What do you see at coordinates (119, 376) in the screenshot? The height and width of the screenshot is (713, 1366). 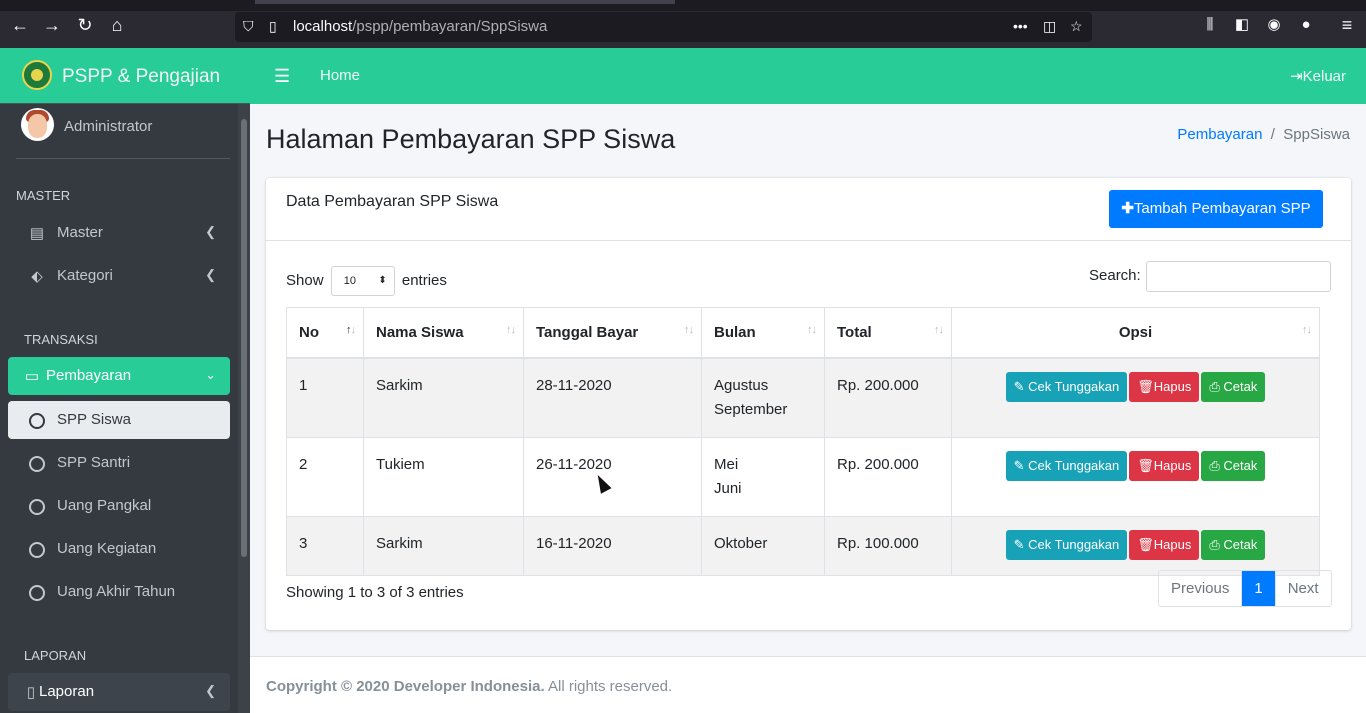 I see `sidebar-item-pembayaran: ▭ Pembayaran ⌄` at bounding box center [119, 376].